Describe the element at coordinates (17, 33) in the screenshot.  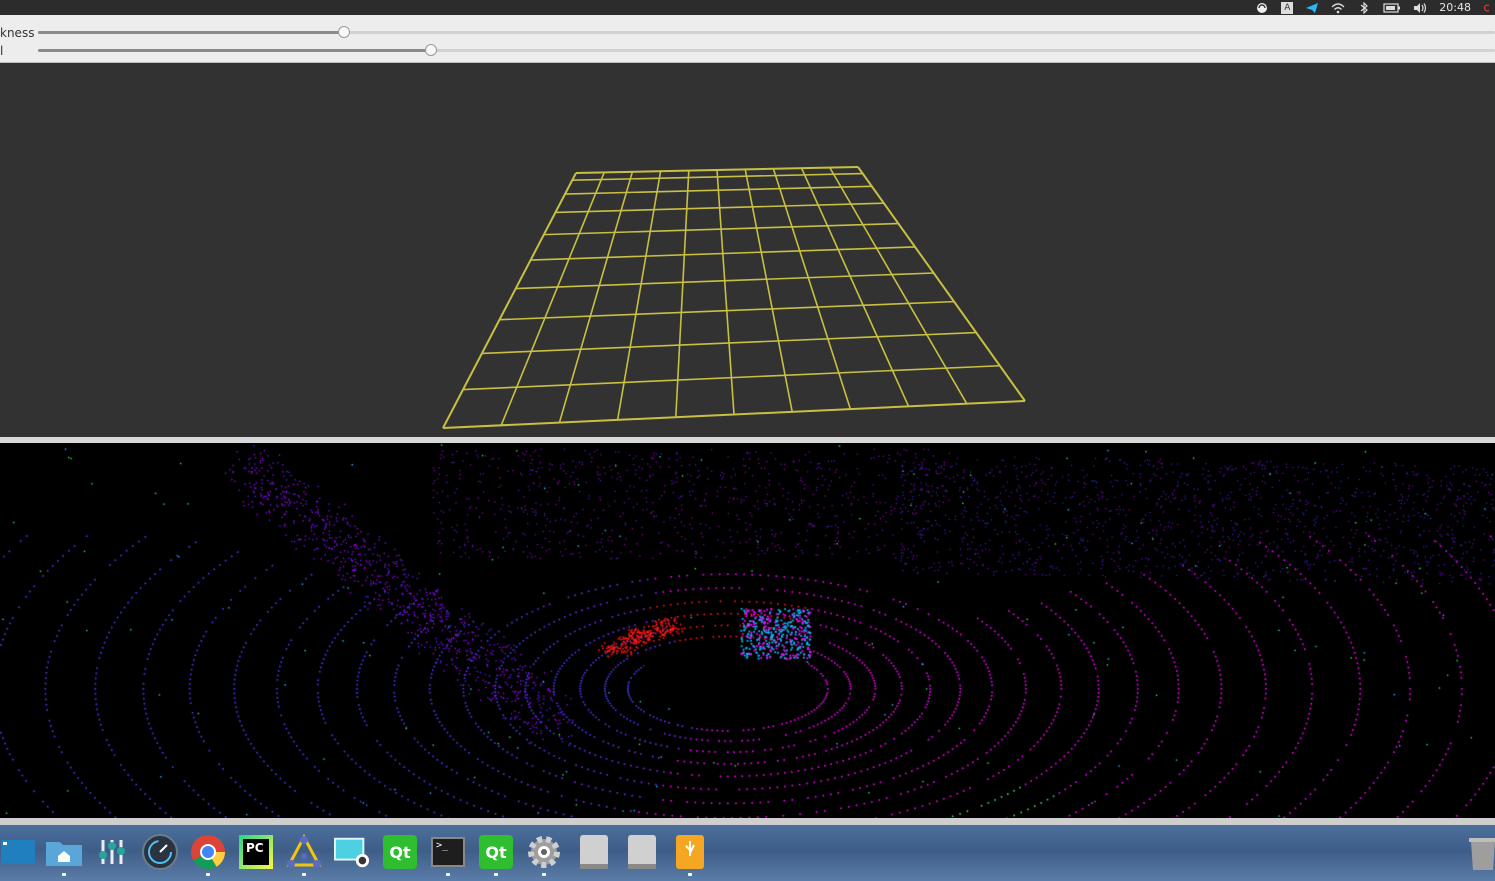
I see `slider-label: kness` at that location.